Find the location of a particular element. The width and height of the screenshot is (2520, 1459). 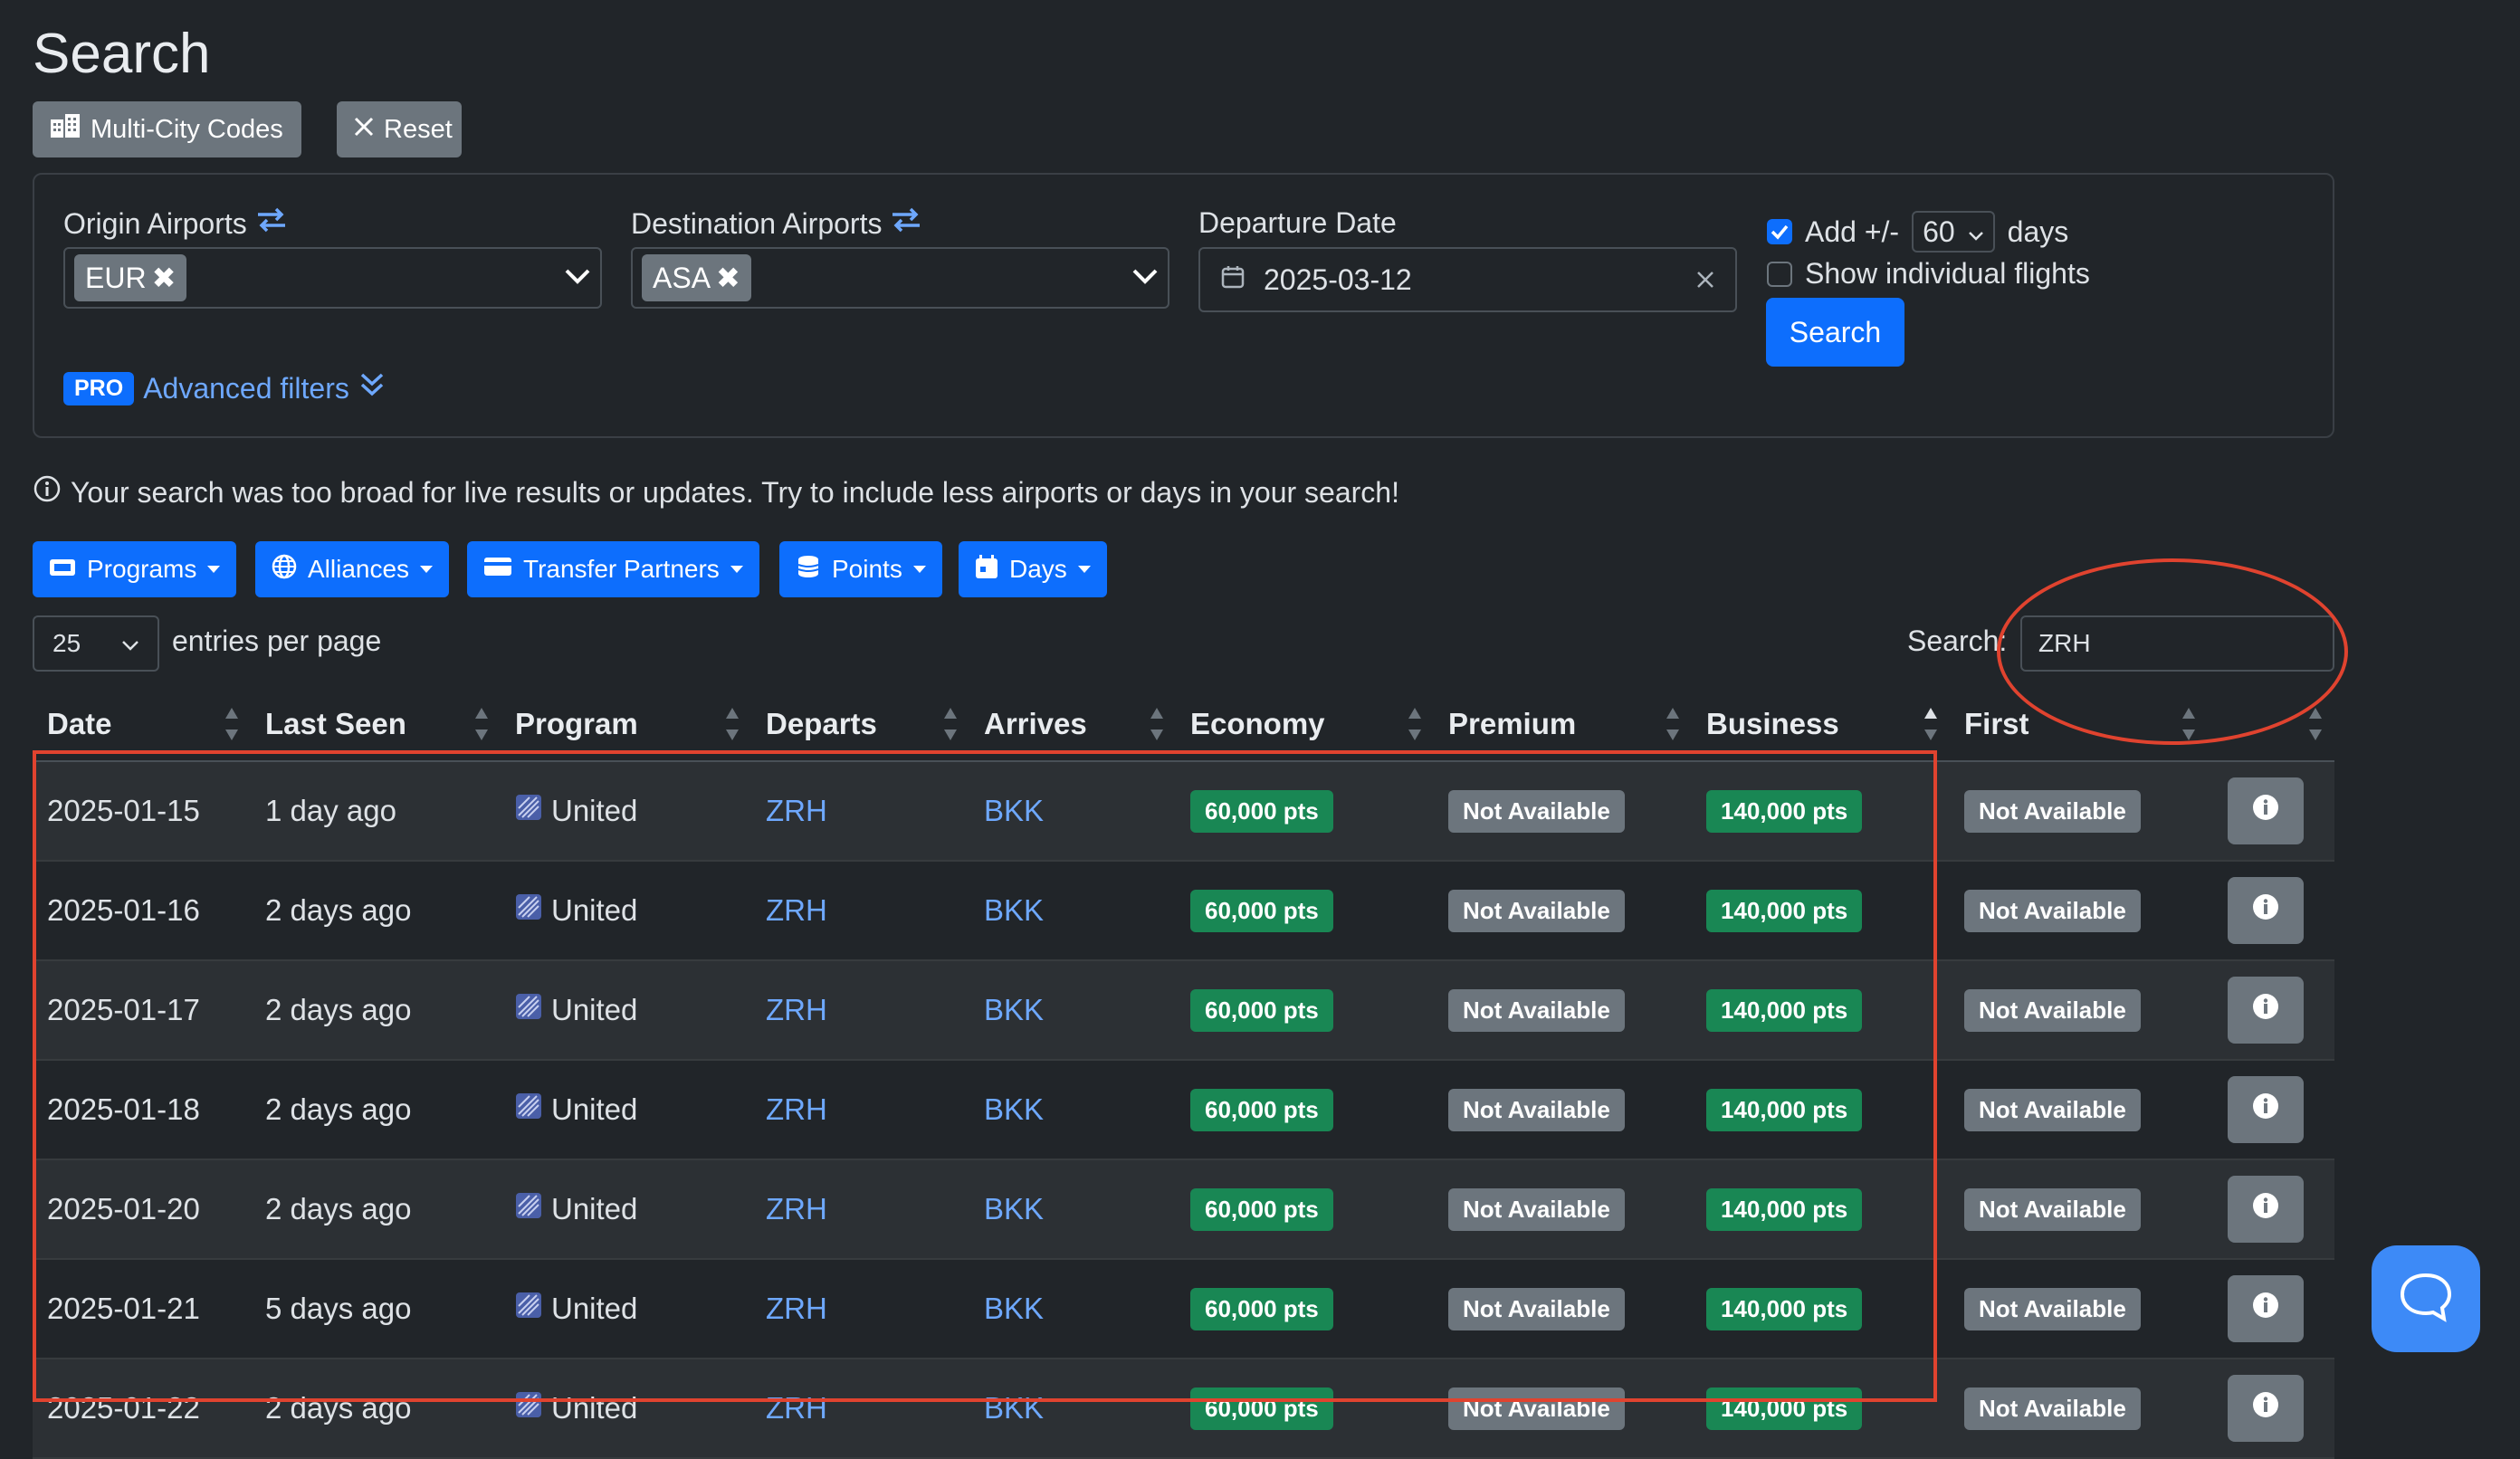

clear-icon is located at coordinates (1705, 280).